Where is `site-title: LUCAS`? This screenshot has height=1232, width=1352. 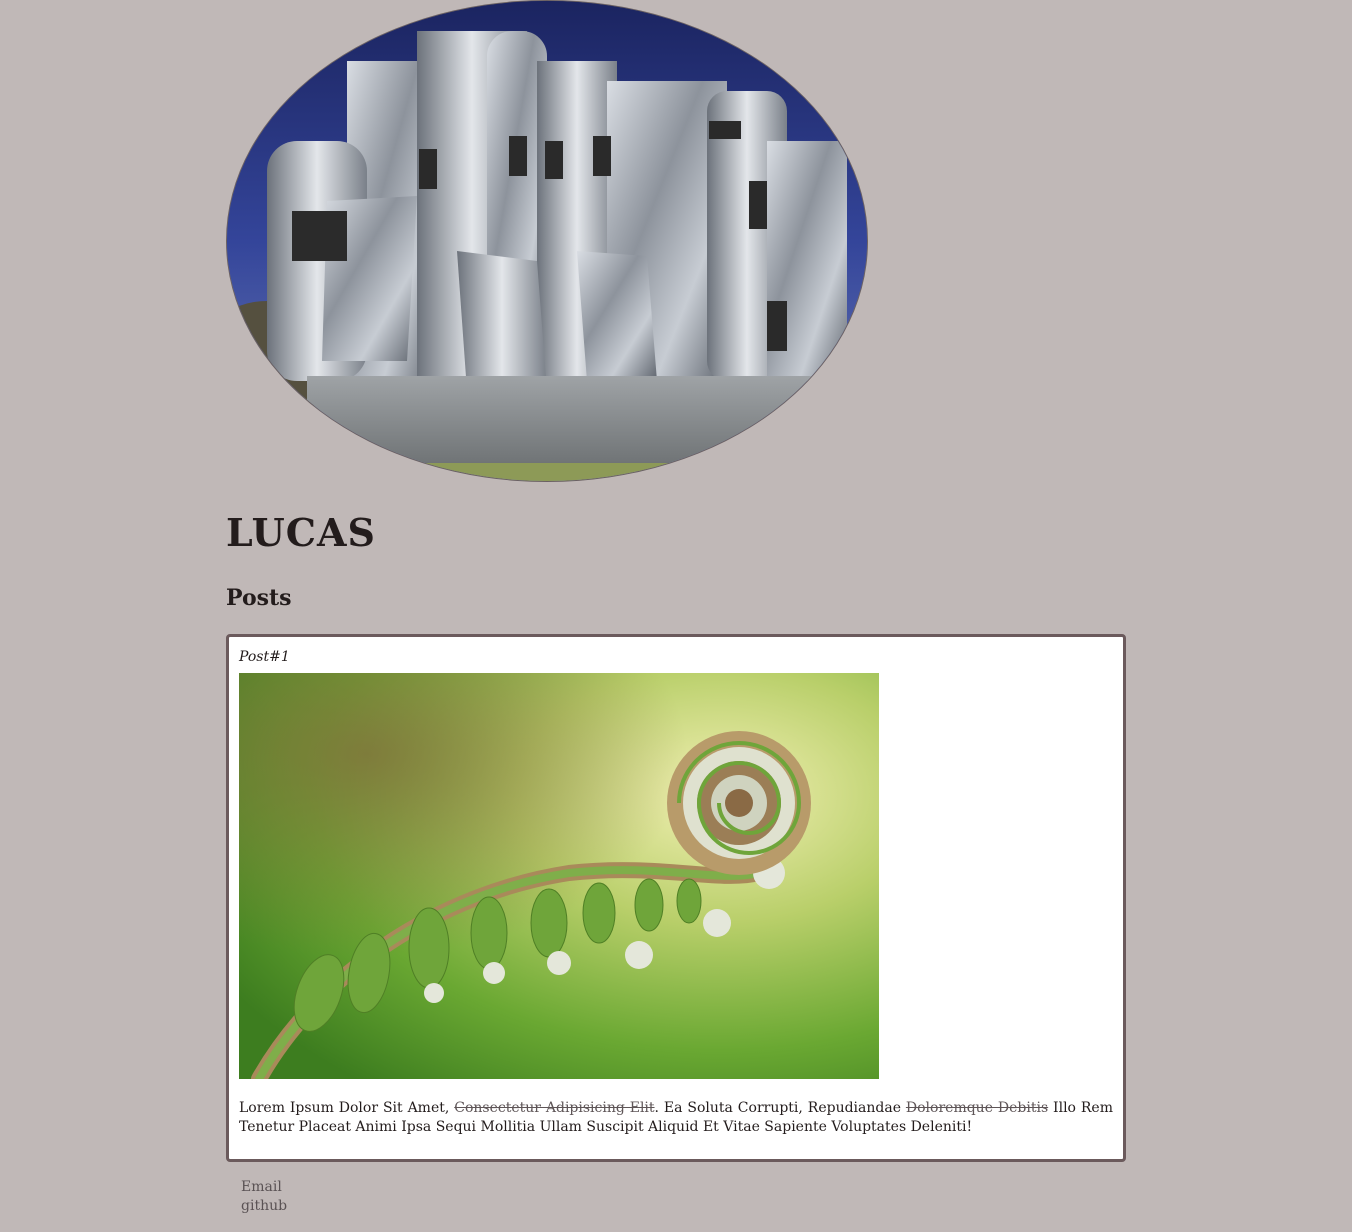
site-title: LUCAS is located at coordinates (301, 532).